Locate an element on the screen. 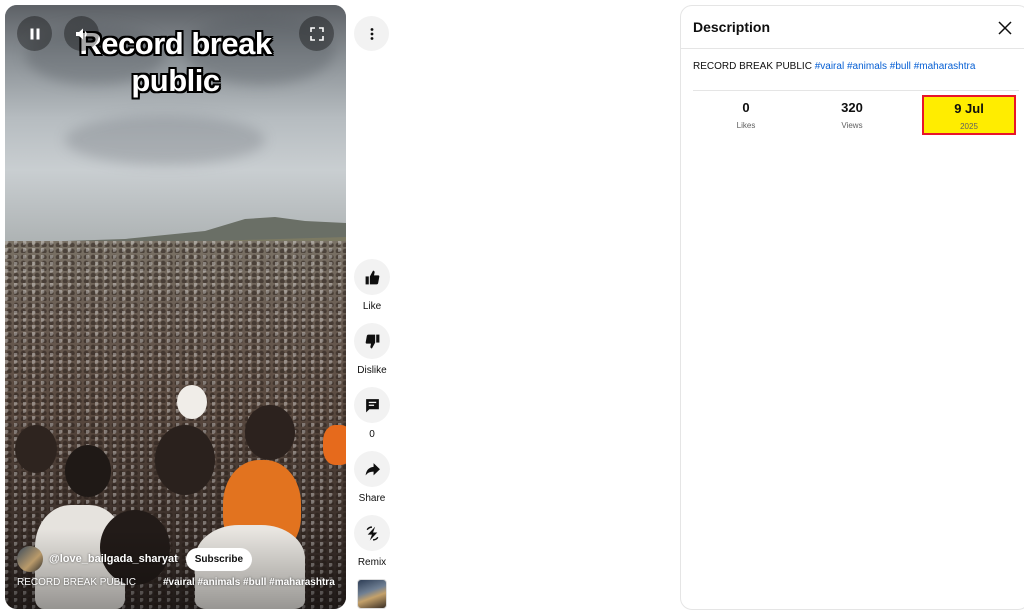 The image size is (1024, 615). volume-icon is located at coordinates (81, 33).